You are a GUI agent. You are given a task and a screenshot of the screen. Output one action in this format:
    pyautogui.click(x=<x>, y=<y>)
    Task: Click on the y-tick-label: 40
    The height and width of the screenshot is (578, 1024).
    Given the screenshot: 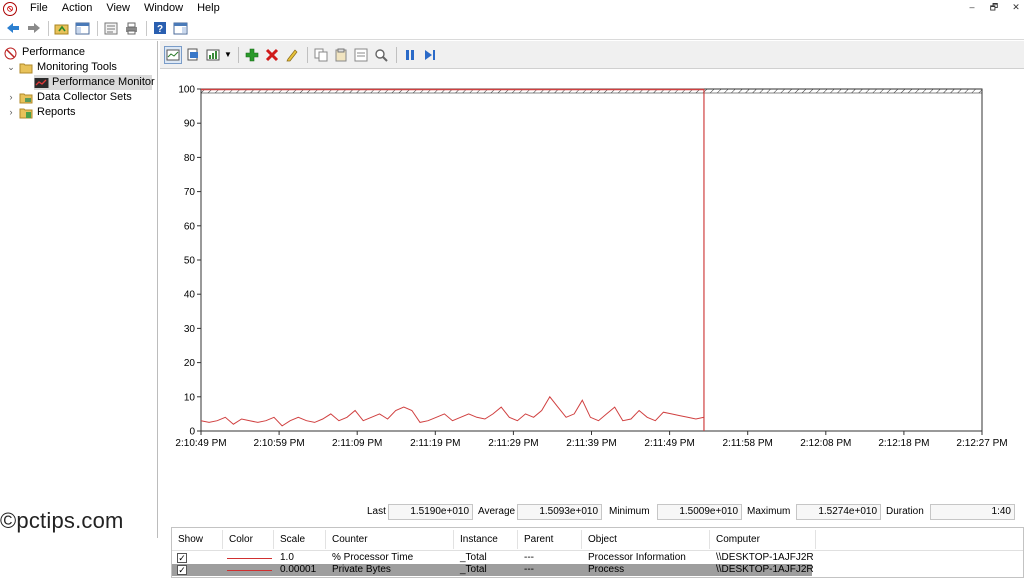 What is the action you would take?
    pyautogui.click(x=190, y=295)
    